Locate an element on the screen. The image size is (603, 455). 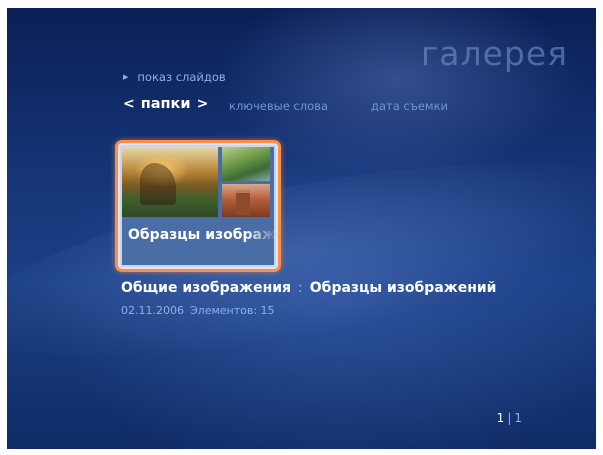
nav-item-keywords: ключевые слова is located at coordinates (278, 106).